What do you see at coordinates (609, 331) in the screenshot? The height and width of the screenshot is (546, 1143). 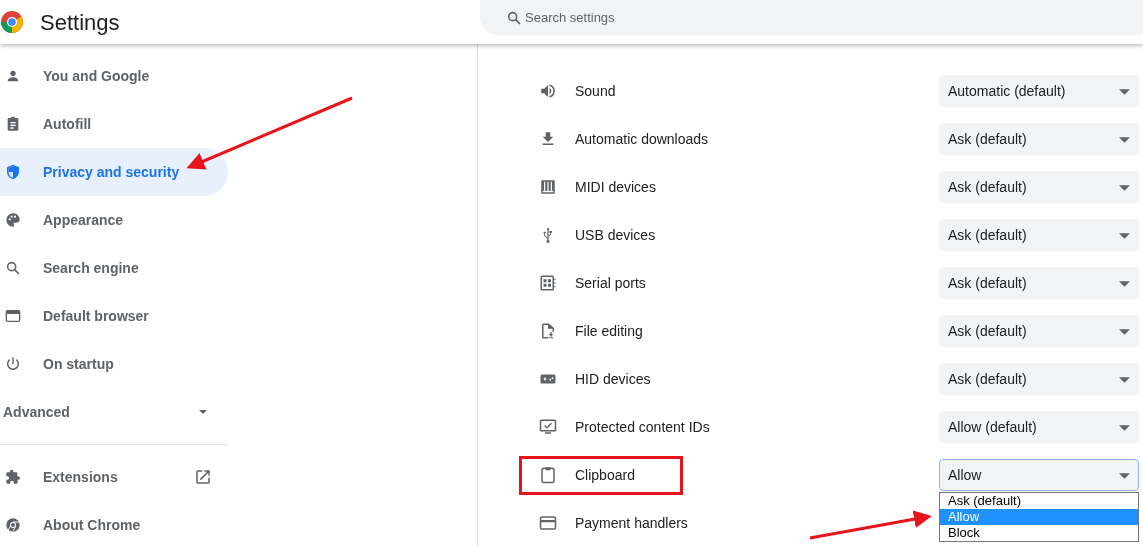 I see `permission-label: File editing` at bounding box center [609, 331].